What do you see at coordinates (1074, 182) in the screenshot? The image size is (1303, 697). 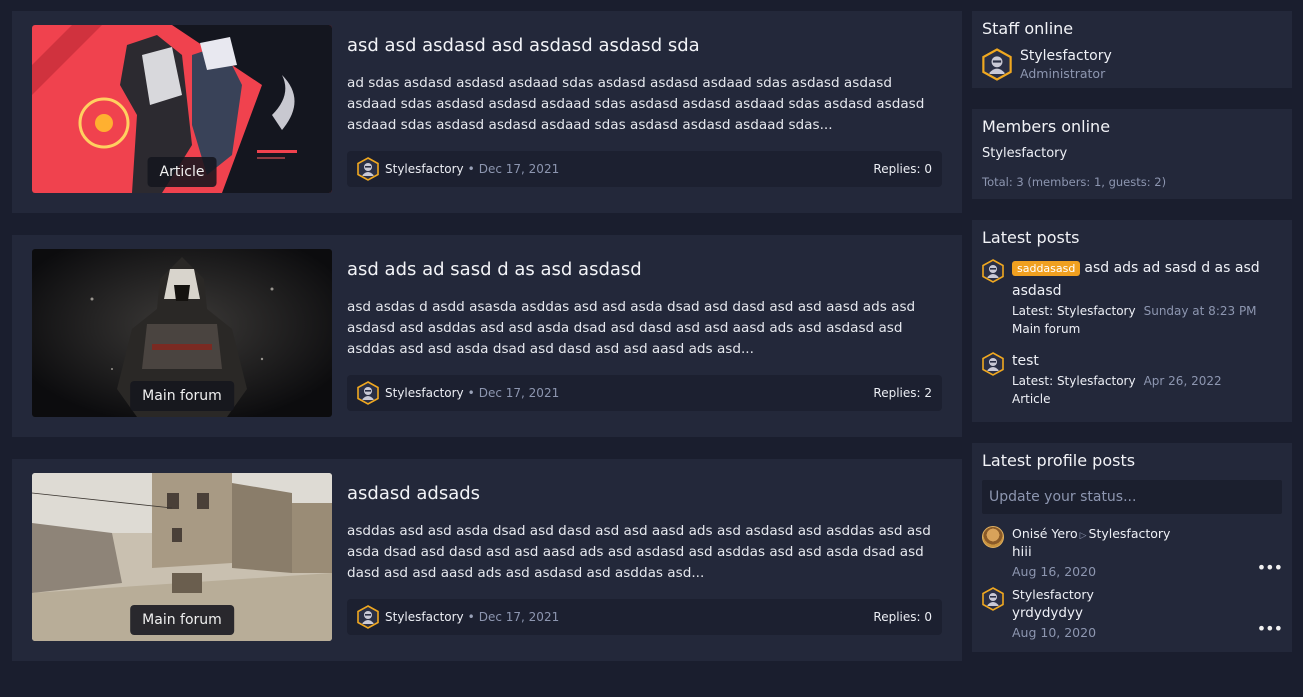 I see `members-total: Total: 3 (members: 1, guests: 2)` at bounding box center [1074, 182].